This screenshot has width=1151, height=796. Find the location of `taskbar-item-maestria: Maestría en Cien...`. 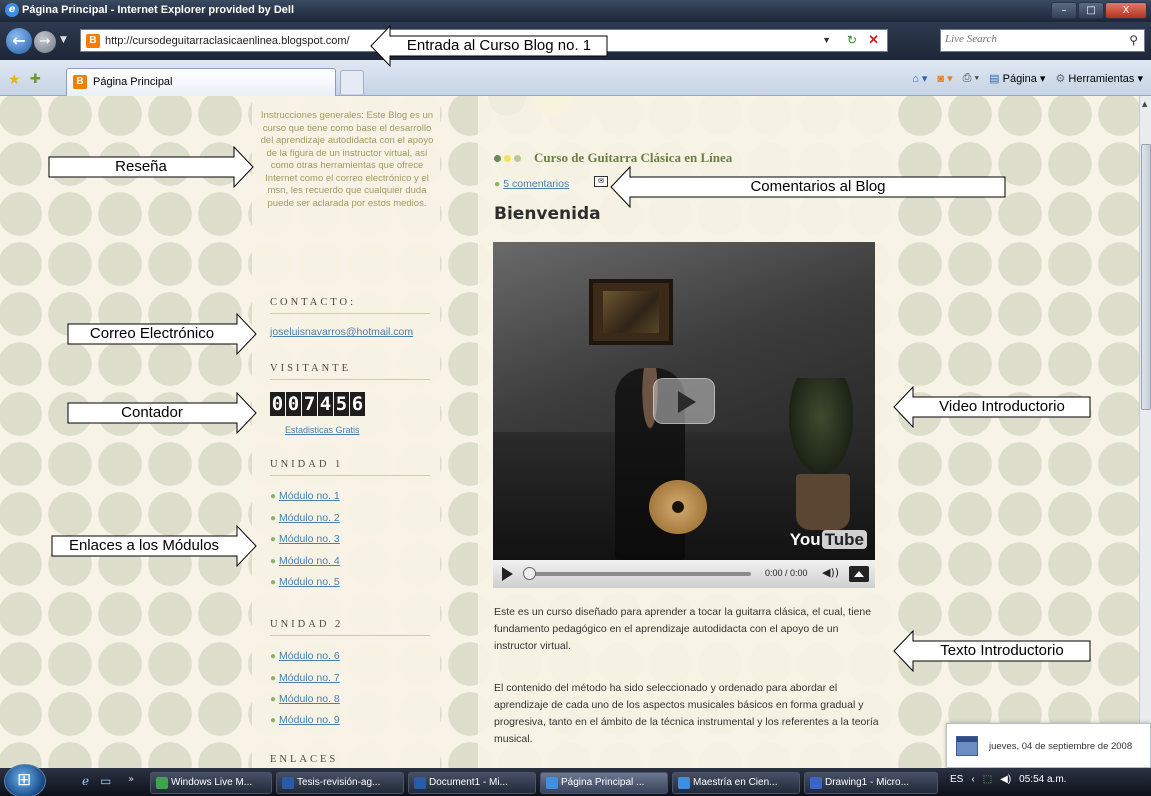

taskbar-item-maestria: Maestría en Cien... is located at coordinates (736, 783).